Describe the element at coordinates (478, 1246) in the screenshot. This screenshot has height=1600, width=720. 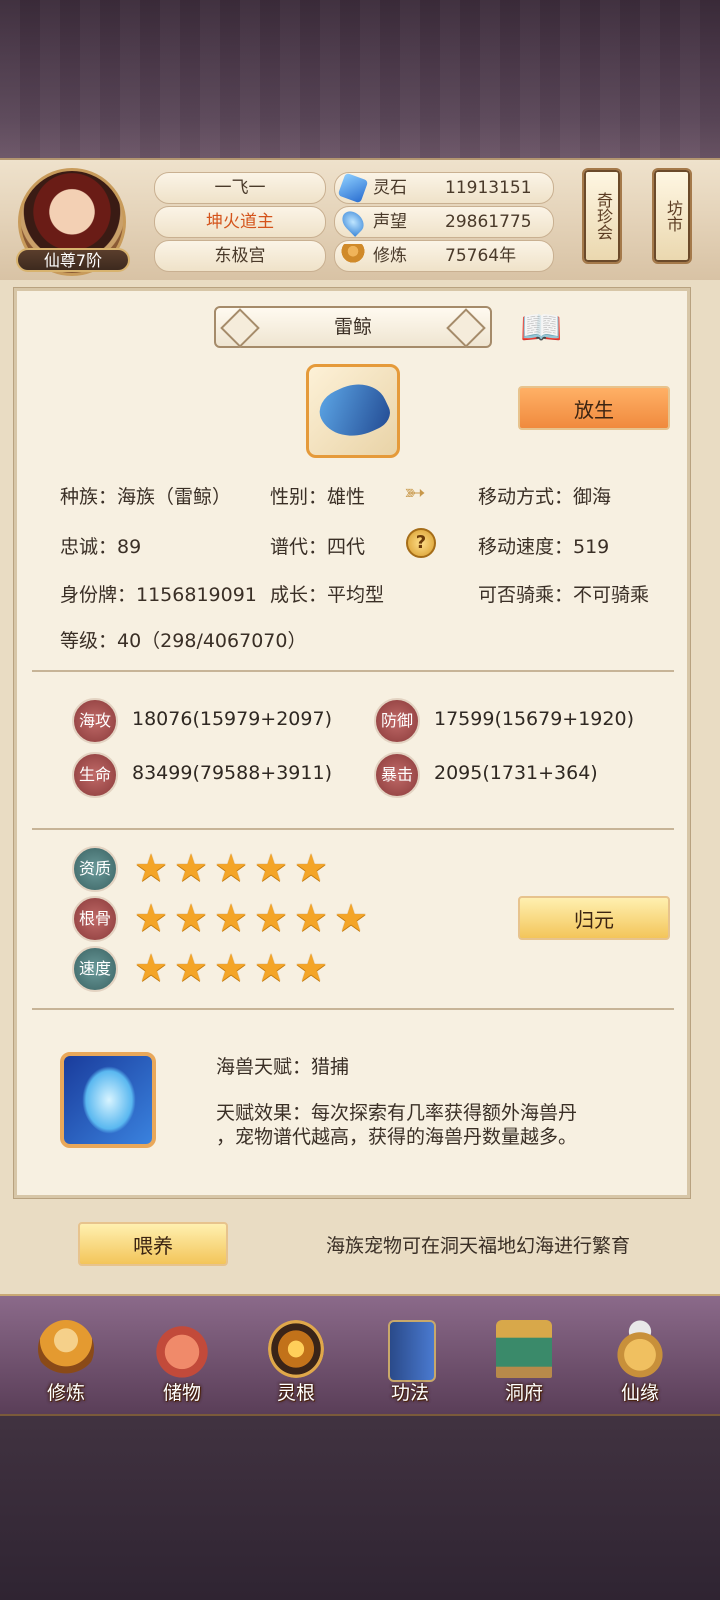
I see `breed-tip: 海族宠物可在洞天福地幻海进行繁育` at that location.